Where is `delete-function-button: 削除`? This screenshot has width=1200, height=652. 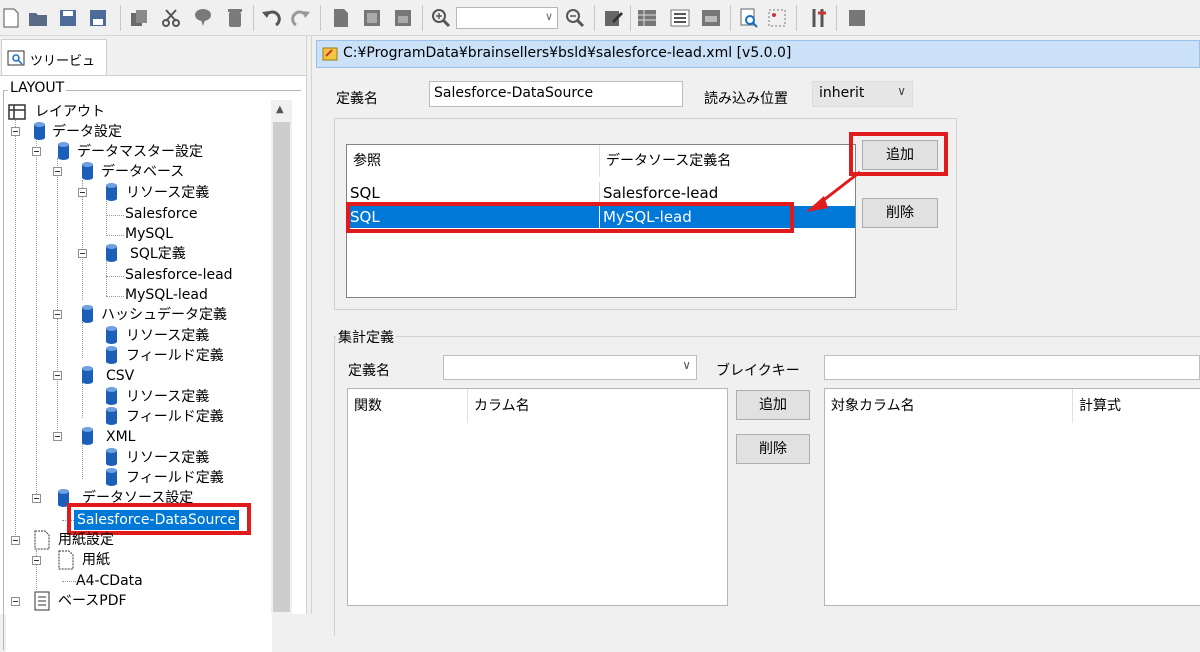
delete-function-button: 削除 is located at coordinates (773, 449).